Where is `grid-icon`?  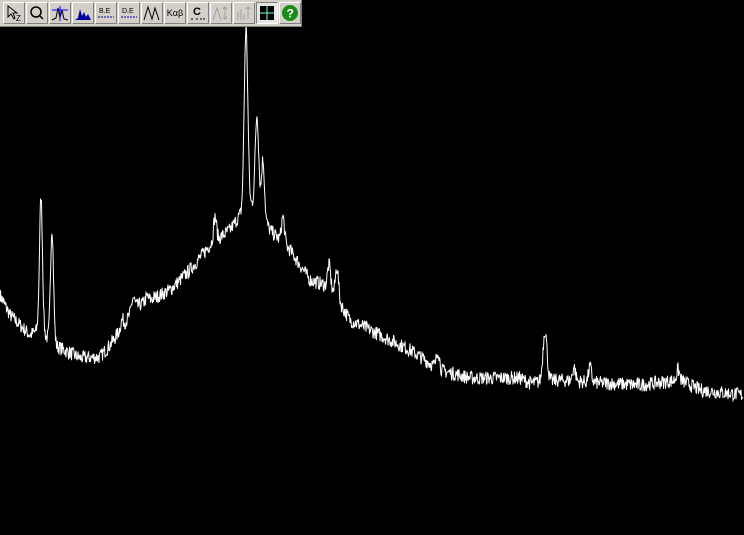
grid-icon is located at coordinates (267, 13).